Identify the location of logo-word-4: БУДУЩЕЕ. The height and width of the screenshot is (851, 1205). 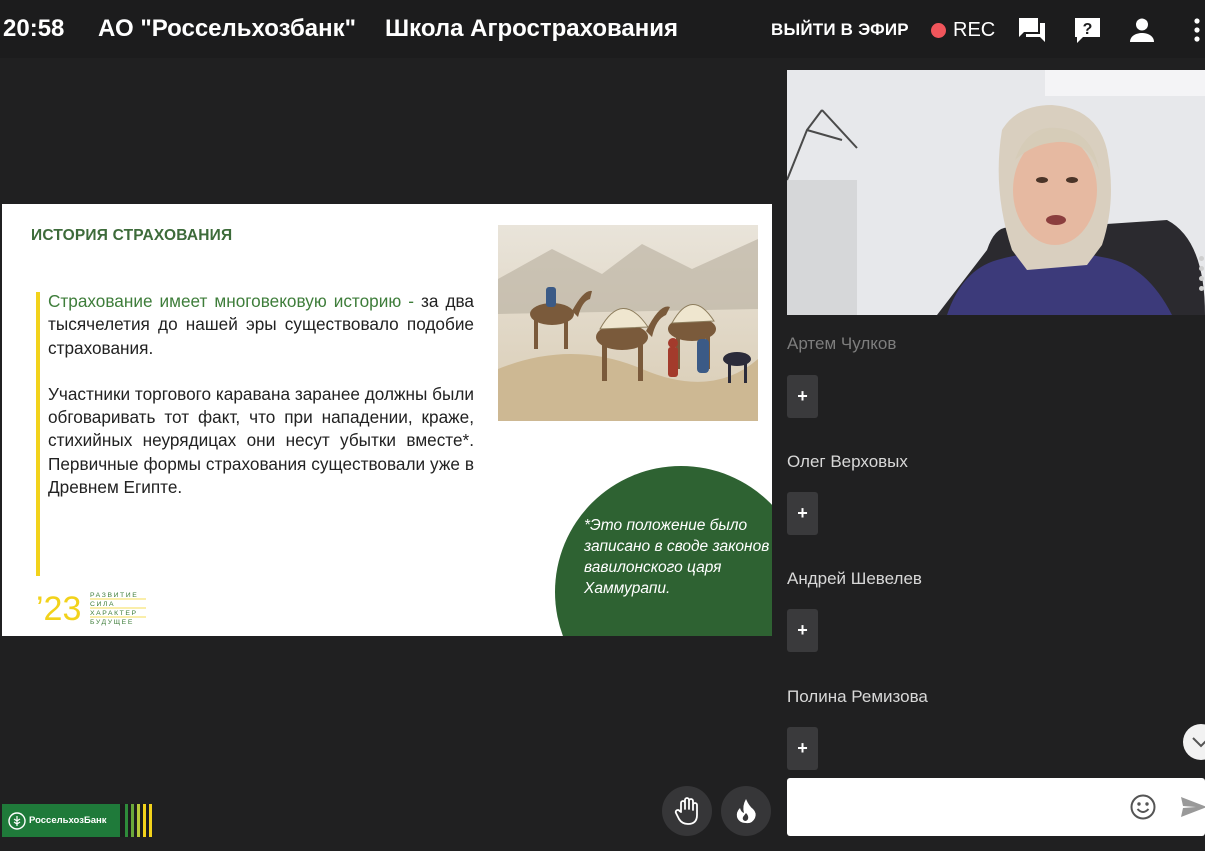
(112, 622).